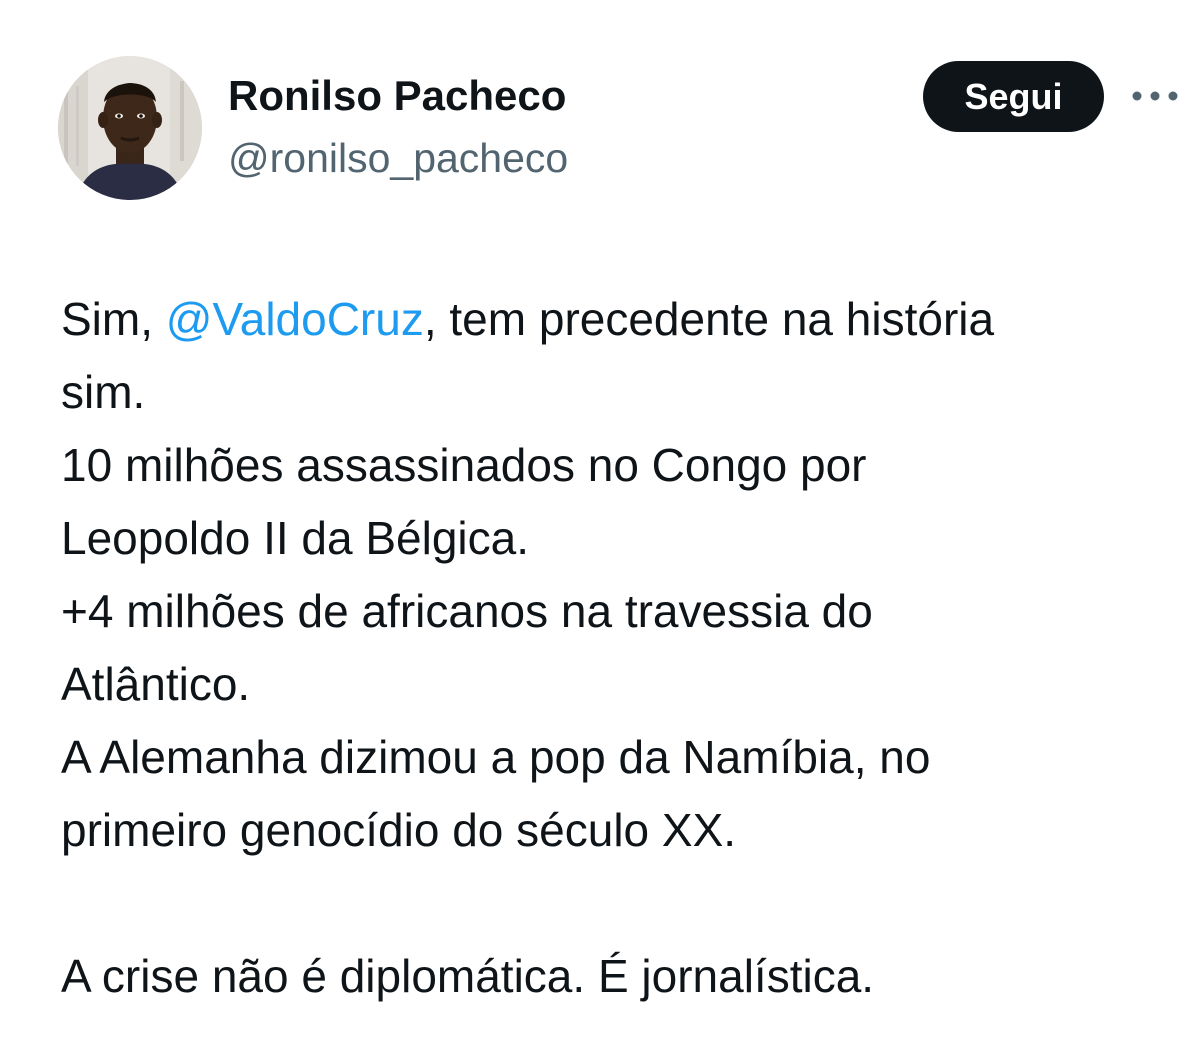 The image size is (1201, 1059). Describe the element at coordinates (626, 903) in the screenshot. I see `paragraph-break` at that location.